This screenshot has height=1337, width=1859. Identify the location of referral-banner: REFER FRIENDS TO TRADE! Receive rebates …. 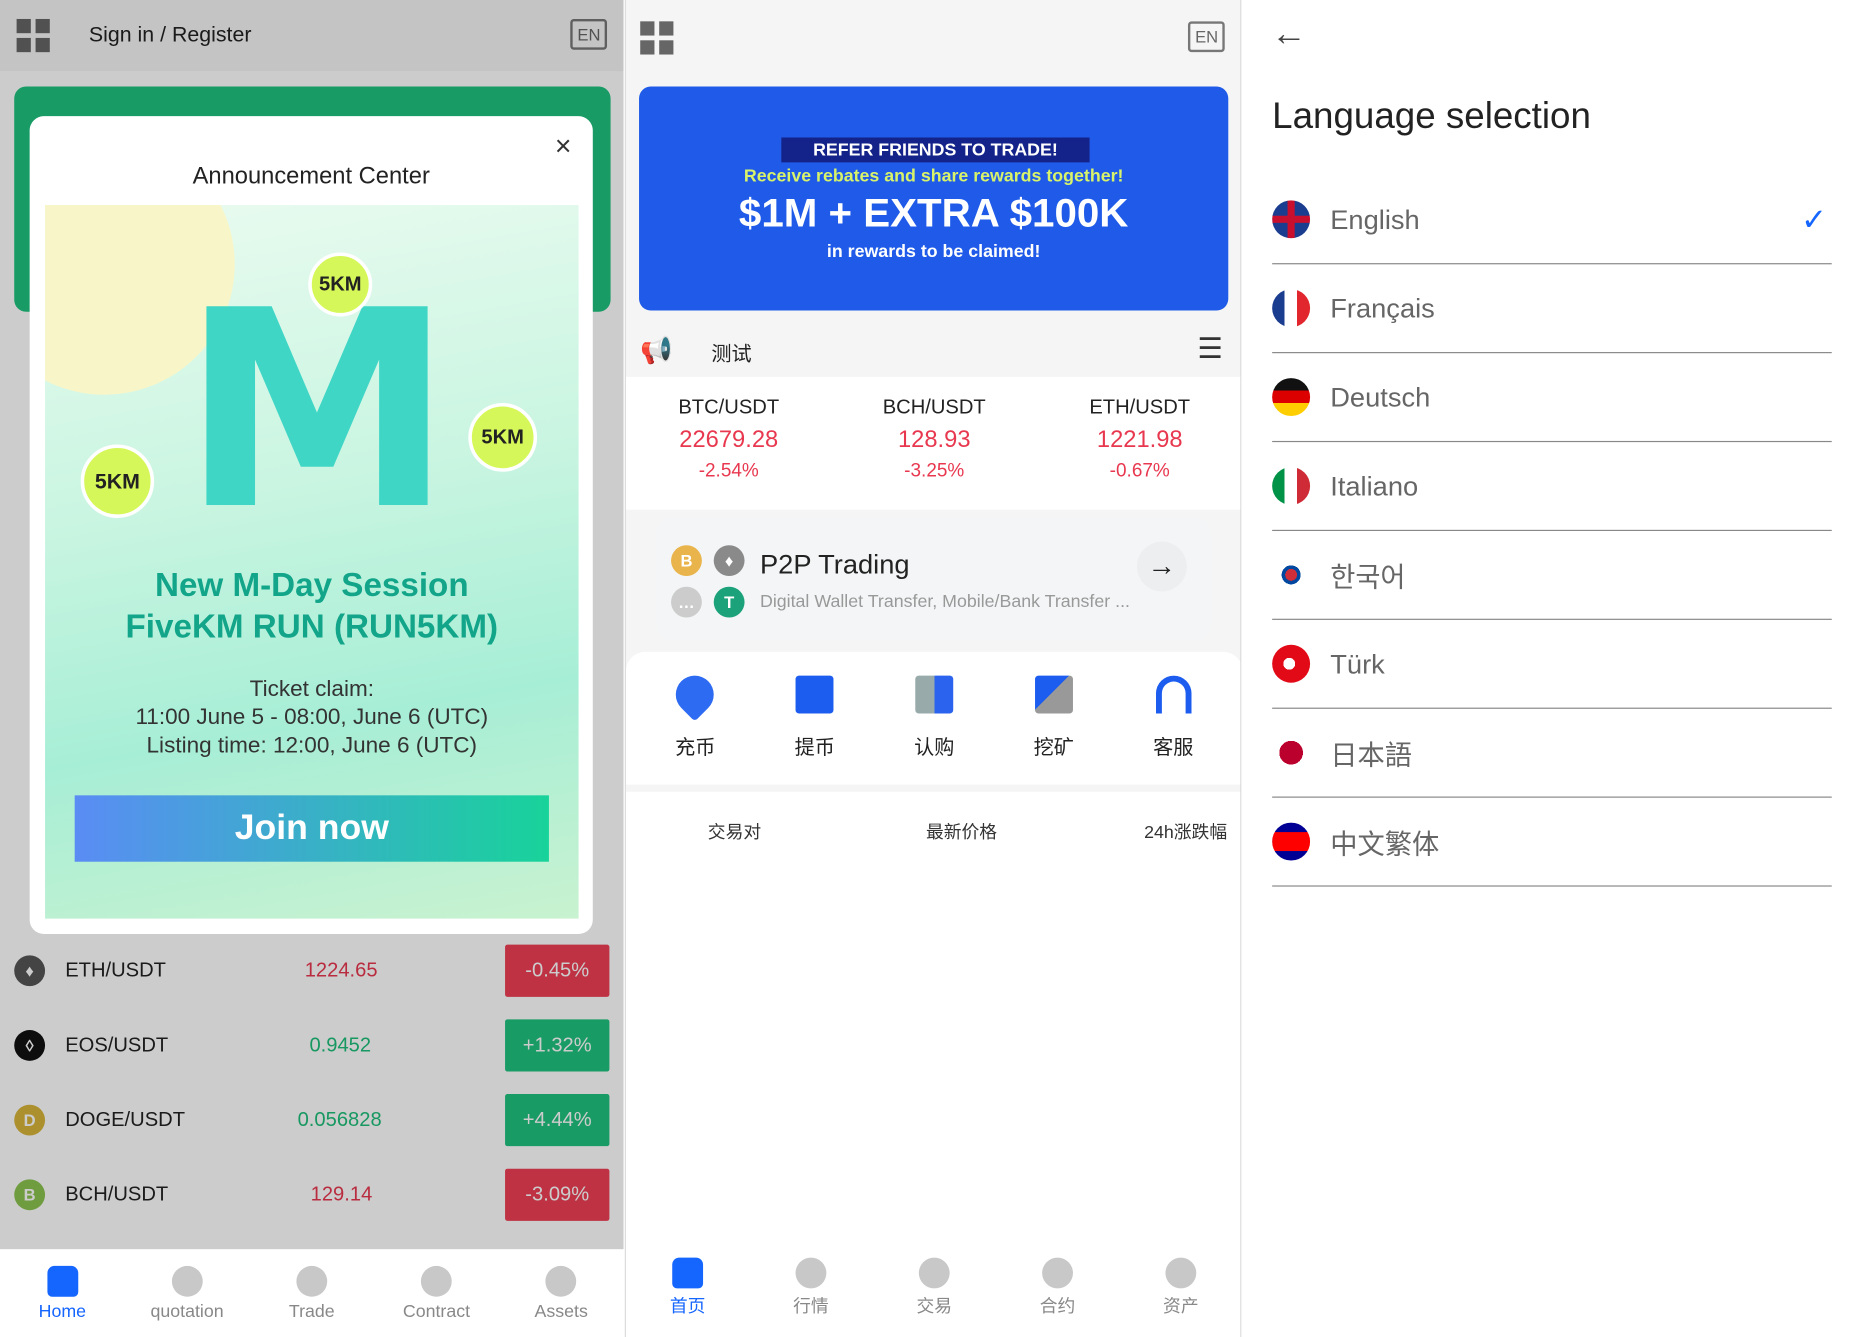
(934, 198).